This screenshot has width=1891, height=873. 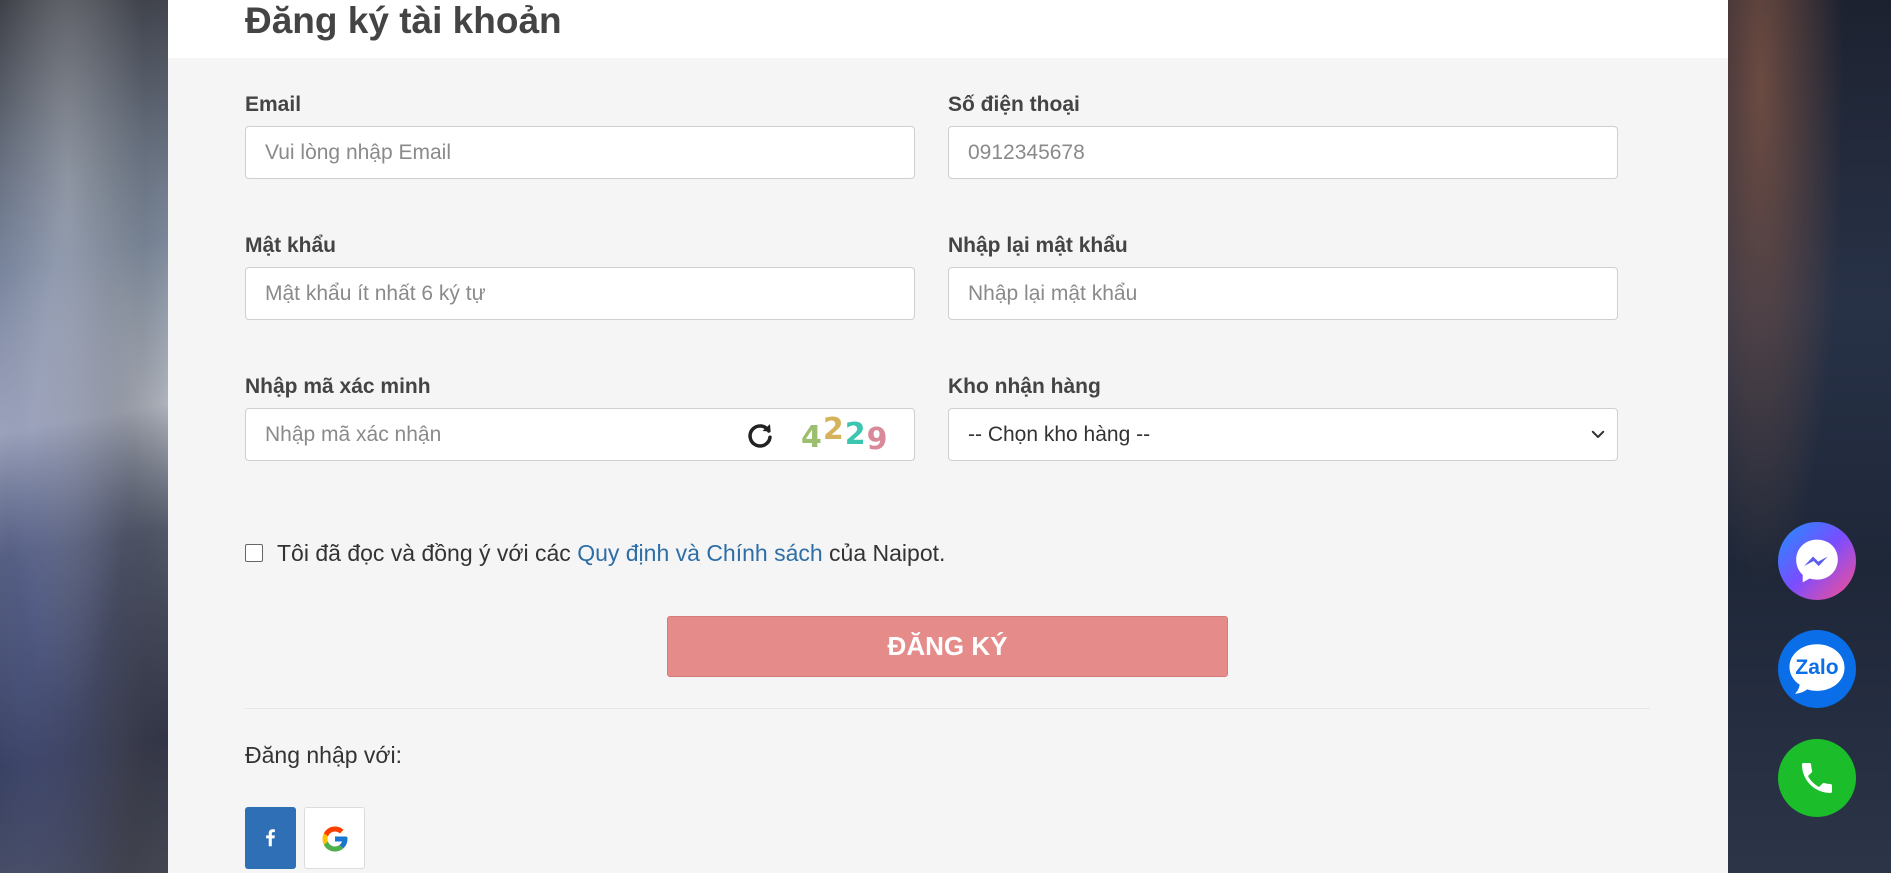 I want to click on password-box, so click(x=580, y=293).